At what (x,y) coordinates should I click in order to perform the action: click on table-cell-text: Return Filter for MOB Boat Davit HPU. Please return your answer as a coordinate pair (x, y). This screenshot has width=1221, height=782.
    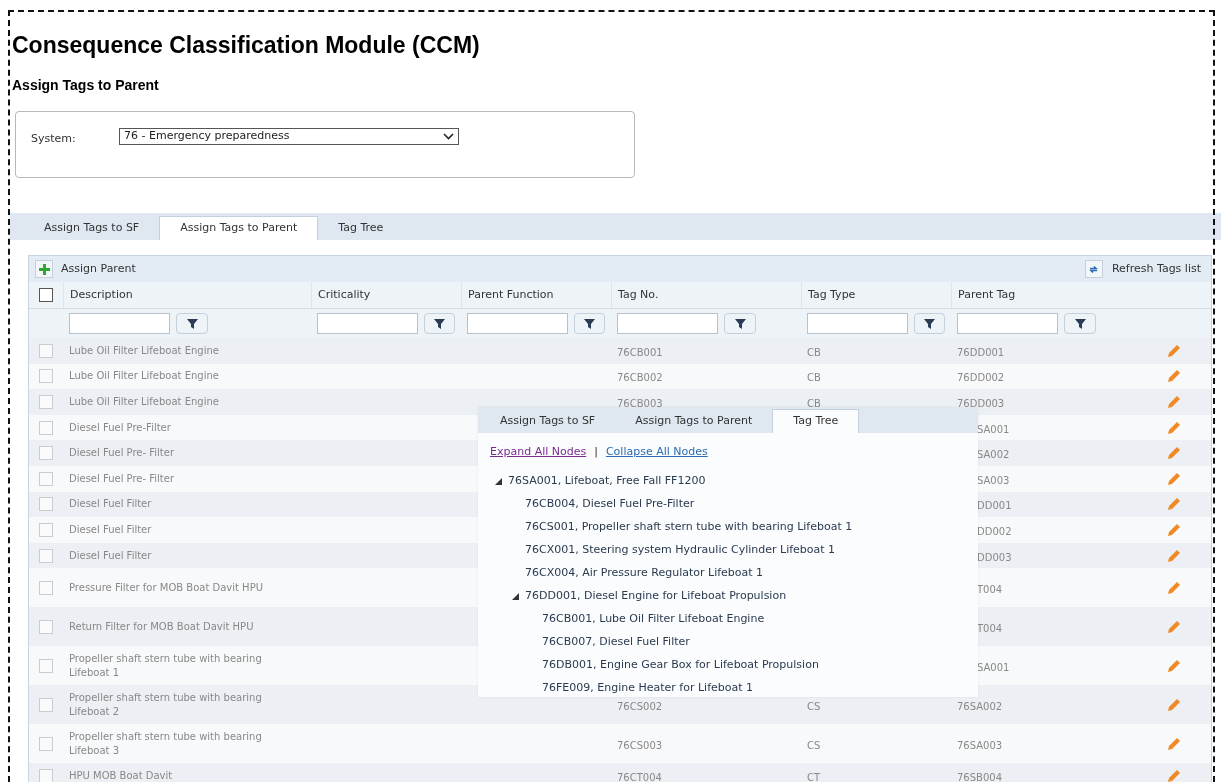
    Looking at the image, I should click on (162, 626).